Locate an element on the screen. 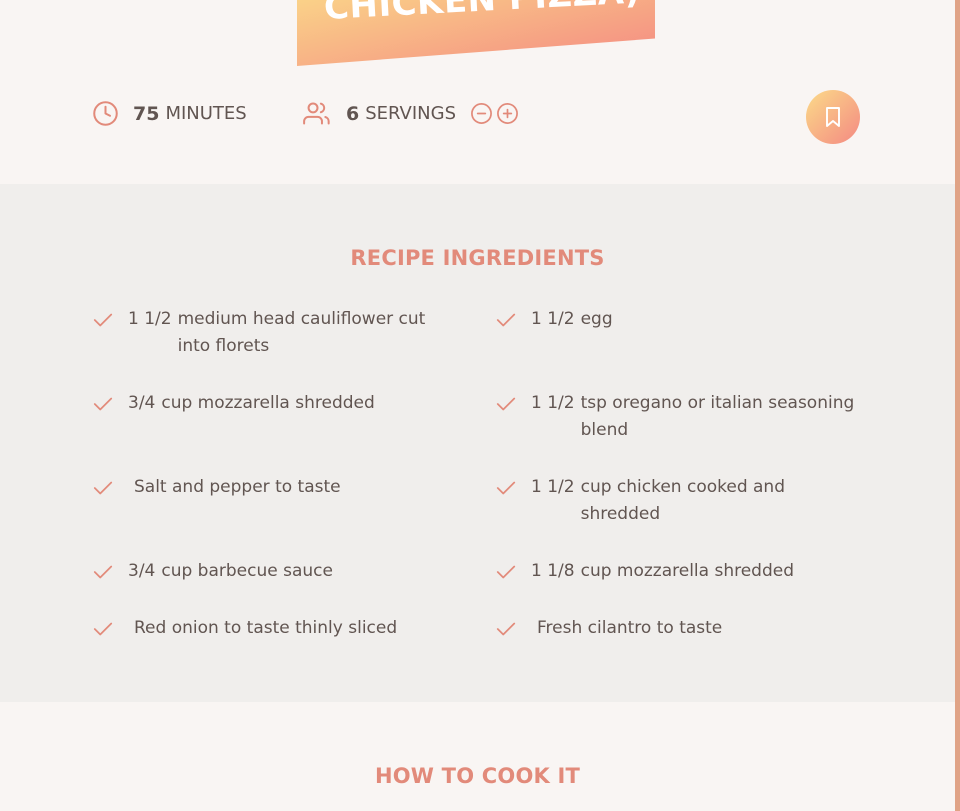 The width and height of the screenshot is (960, 811). recipe-details: 75 MINUTES 6 SERVINGS is located at coordinates (477, 117).